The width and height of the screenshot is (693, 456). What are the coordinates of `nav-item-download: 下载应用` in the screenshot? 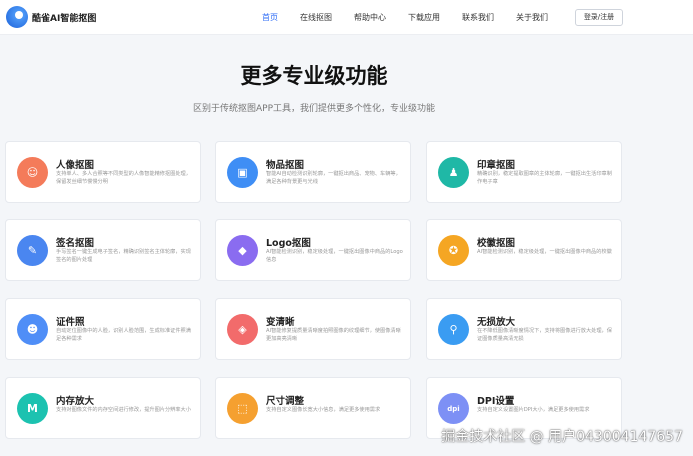 It's located at (424, 17).